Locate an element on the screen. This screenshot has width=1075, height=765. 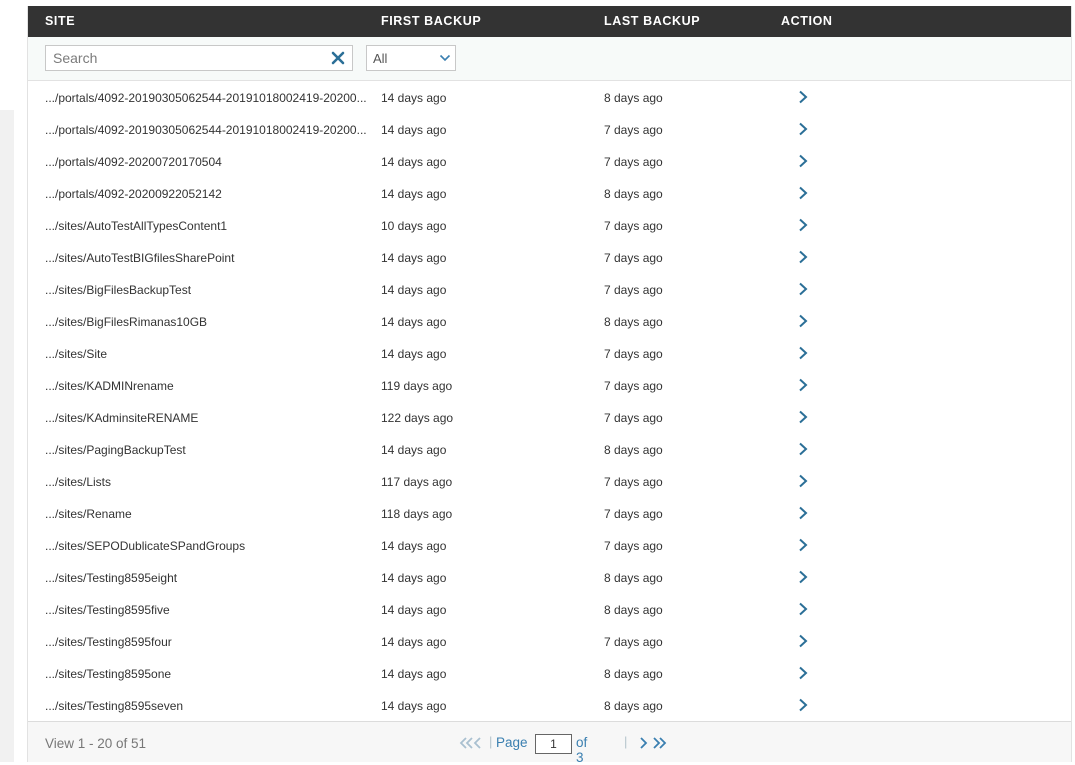
site-cell: .../sites/Testing8595five is located at coordinates (107, 610).